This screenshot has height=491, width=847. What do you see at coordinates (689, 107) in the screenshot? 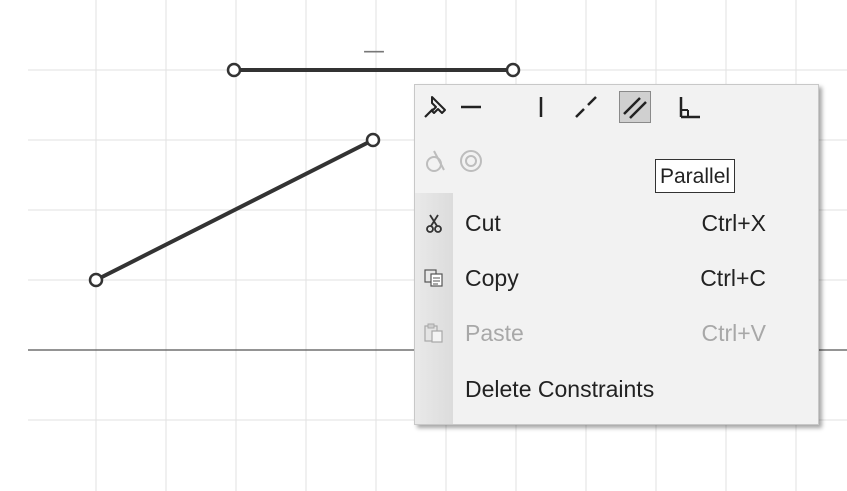
I see `perpendicular-icon` at bounding box center [689, 107].